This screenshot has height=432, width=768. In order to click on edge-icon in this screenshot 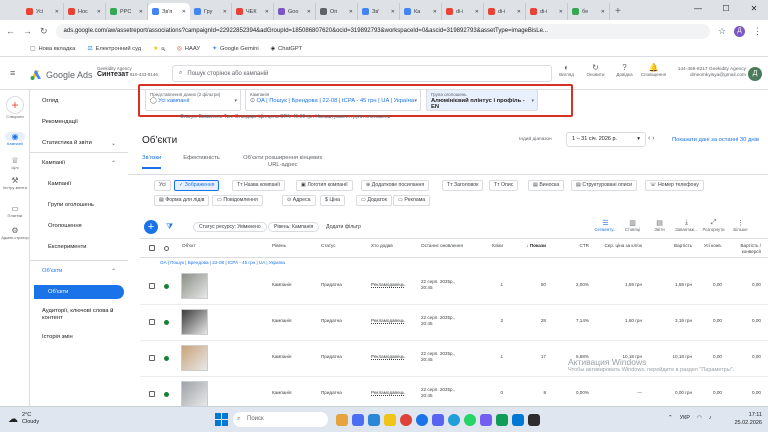, I will do `click(422, 420)`.